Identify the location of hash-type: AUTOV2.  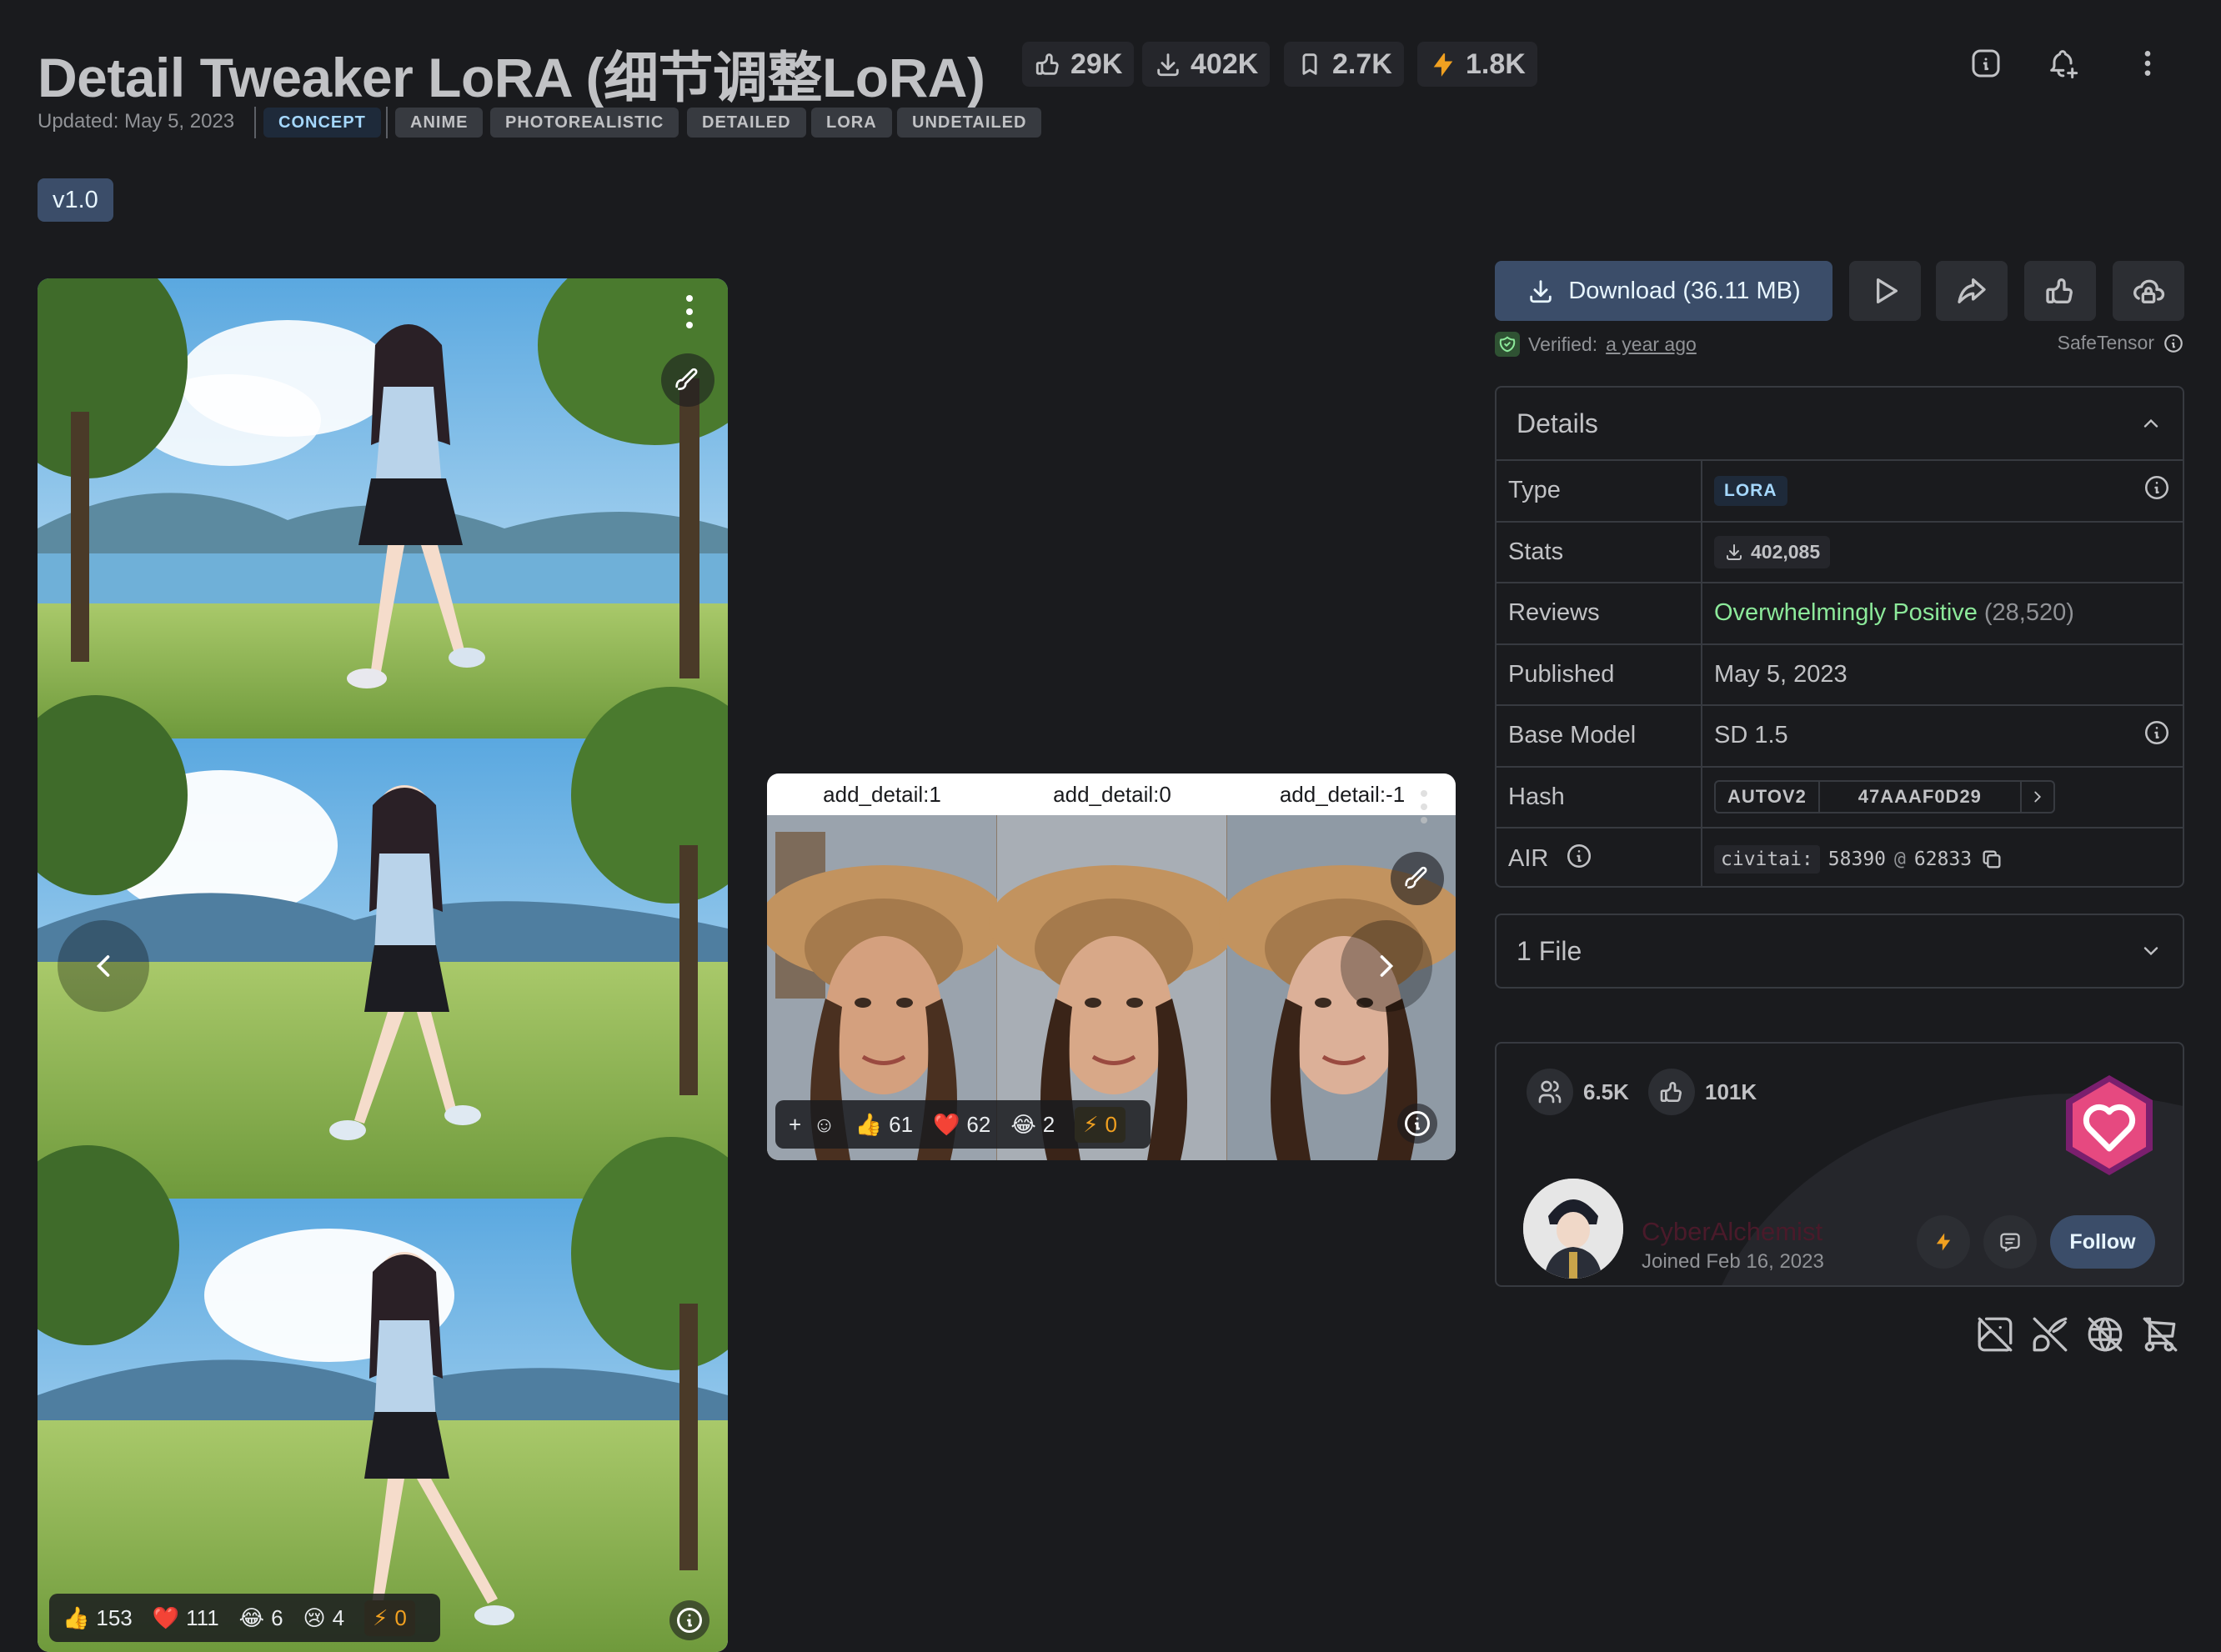
(1768, 797).